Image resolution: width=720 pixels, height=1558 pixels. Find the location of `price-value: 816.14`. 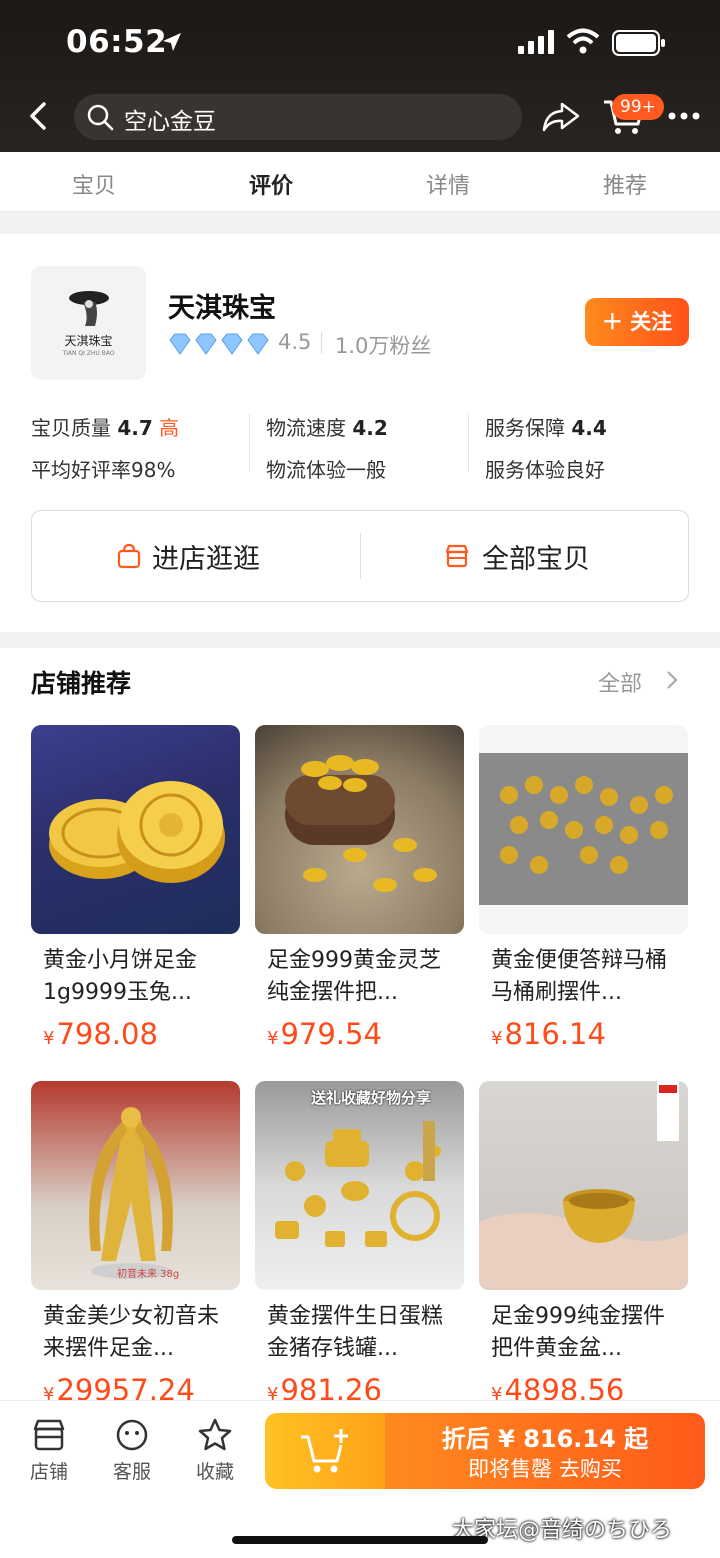

price-value: 816.14 is located at coordinates (555, 1034).